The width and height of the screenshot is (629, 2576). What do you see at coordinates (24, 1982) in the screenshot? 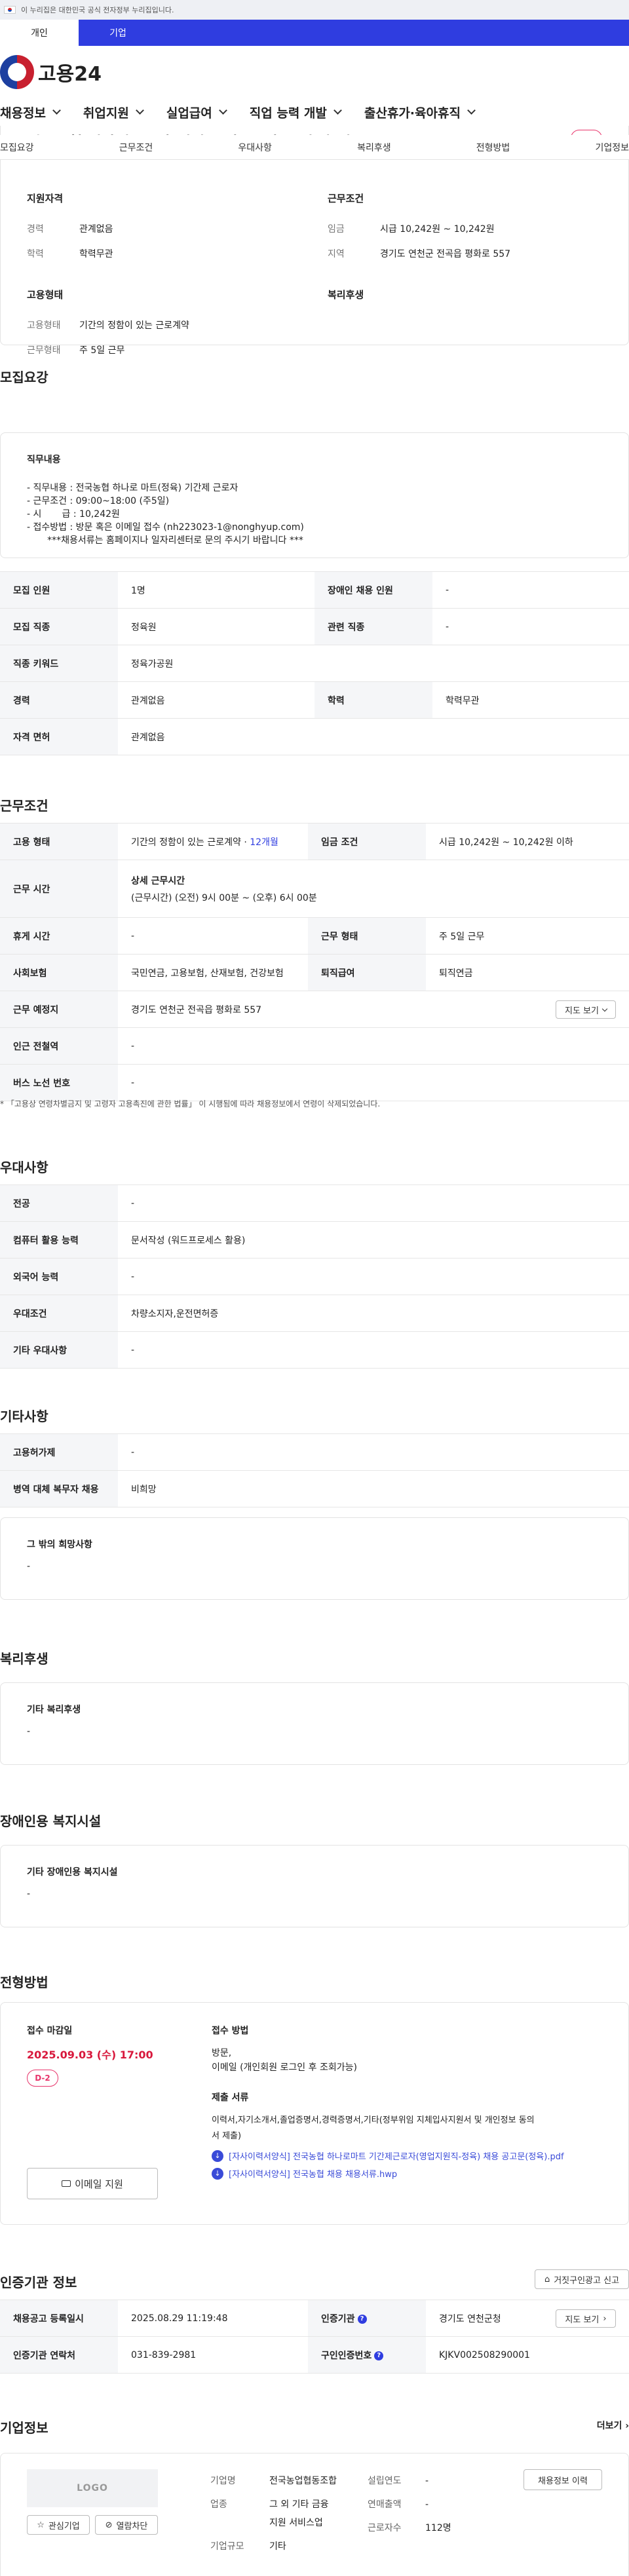
I see `selection-title: 전형방법` at bounding box center [24, 1982].